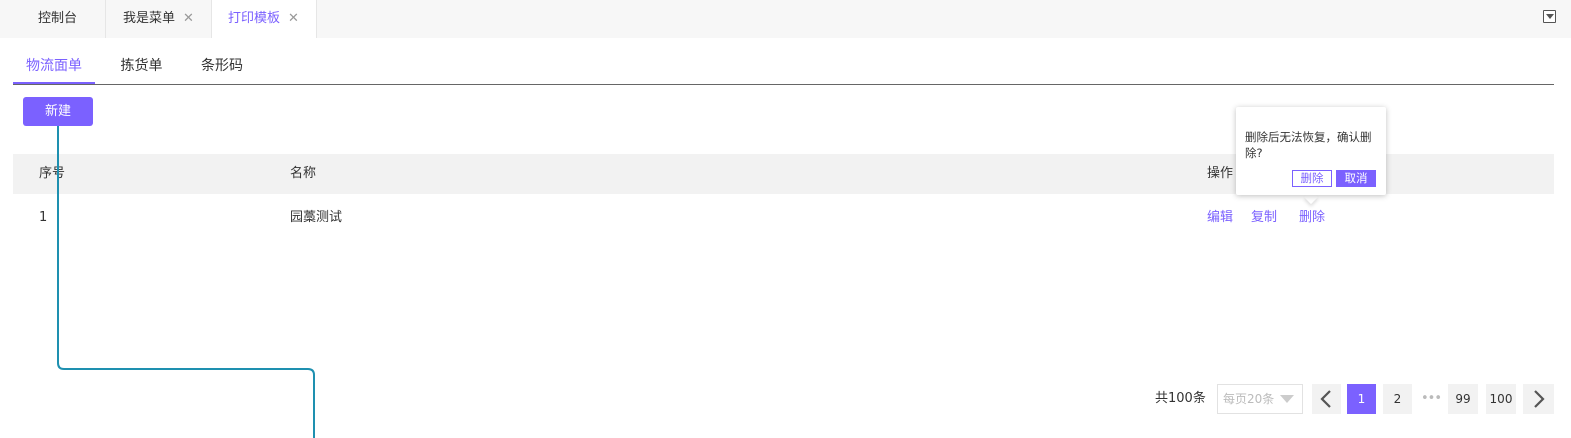 This screenshot has width=1571, height=438. What do you see at coordinates (1549, 16) in the screenshot?
I see `tabs-dropdown-icon` at bounding box center [1549, 16].